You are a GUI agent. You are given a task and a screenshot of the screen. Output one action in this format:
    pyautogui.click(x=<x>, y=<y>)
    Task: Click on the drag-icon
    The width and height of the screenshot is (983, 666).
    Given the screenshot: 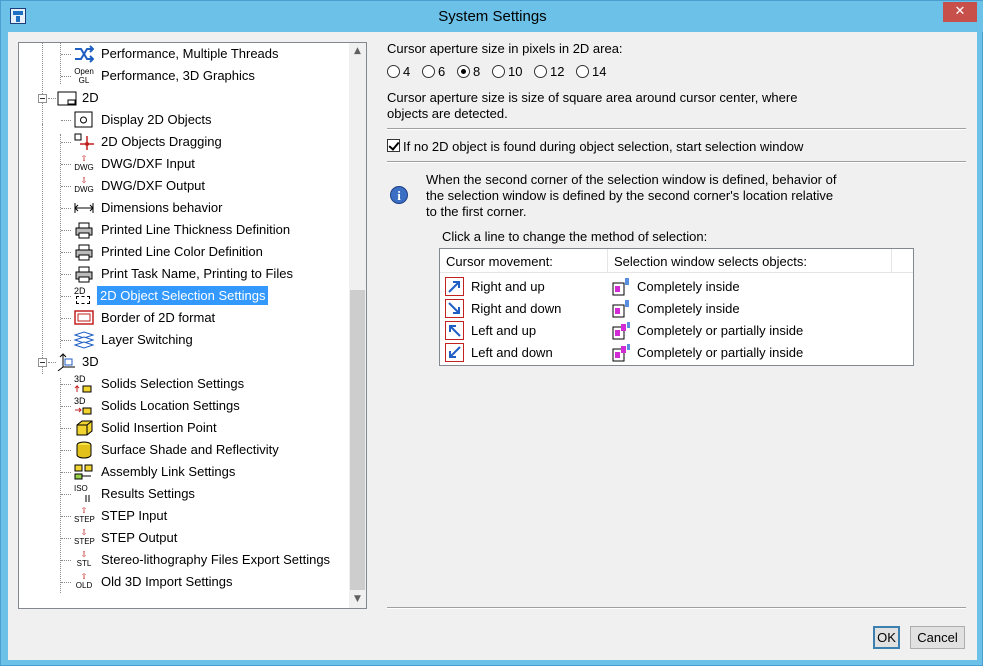 What is the action you would take?
    pyautogui.click(x=84, y=142)
    